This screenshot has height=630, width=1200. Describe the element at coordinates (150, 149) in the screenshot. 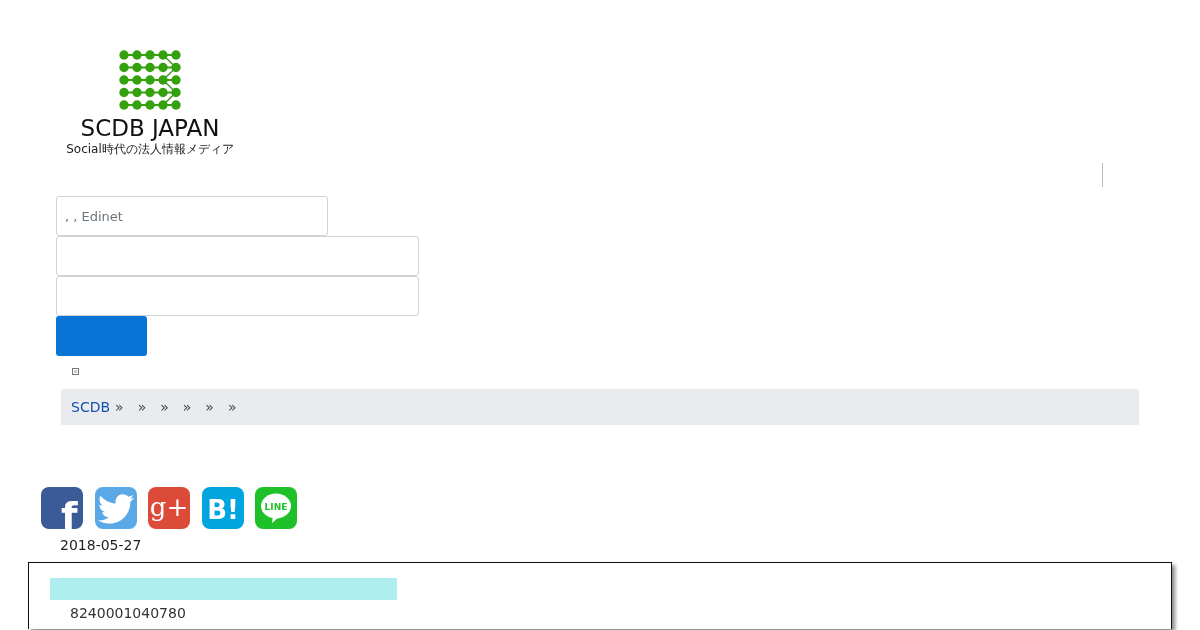

I see `logo-tagline: Social時代の法人情報メディア` at that location.